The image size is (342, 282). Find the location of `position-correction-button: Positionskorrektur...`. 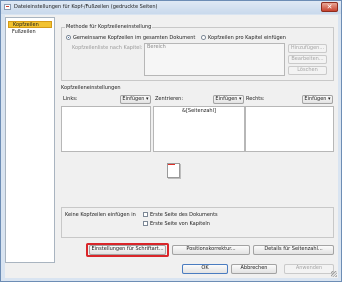

position-correction-button: Positionskorrektur... is located at coordinates (211, 250).